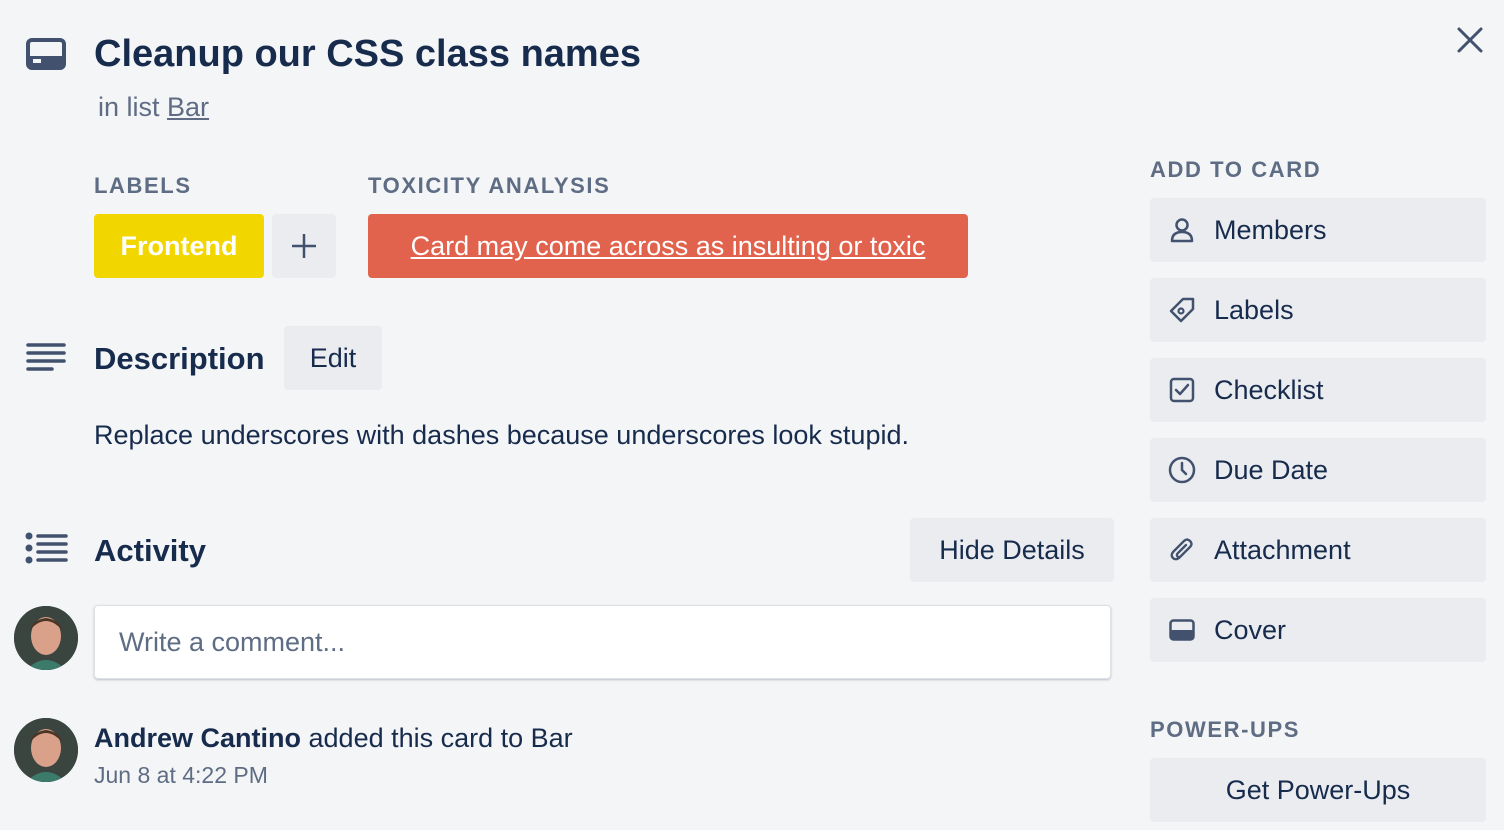  What do you see at coordinates (1225, 729) in the screenshot?
I see `powerups-heading: POWER-UPS` at bounding box center [1225, 729].